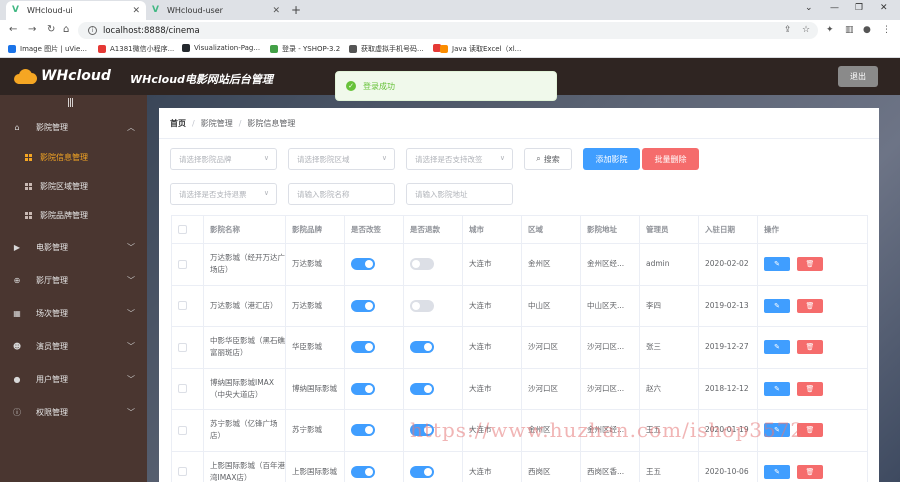 The height and width of the screenshot is (482, 900). Describe the element at coordinates (13, 29) in the screenshot. I see `back-icon: ←` at that location.